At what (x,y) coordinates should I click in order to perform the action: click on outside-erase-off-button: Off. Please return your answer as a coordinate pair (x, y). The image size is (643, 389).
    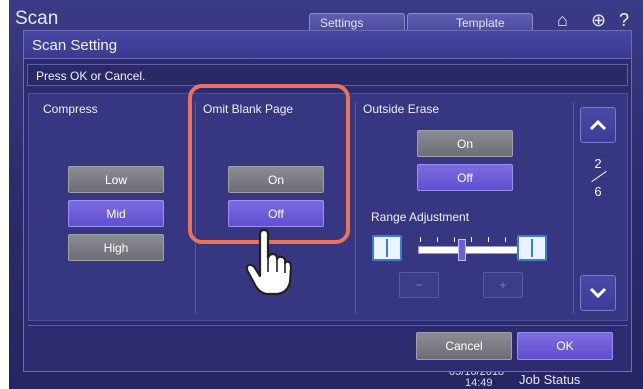
    Looking at the image, I should click on (465, 177).